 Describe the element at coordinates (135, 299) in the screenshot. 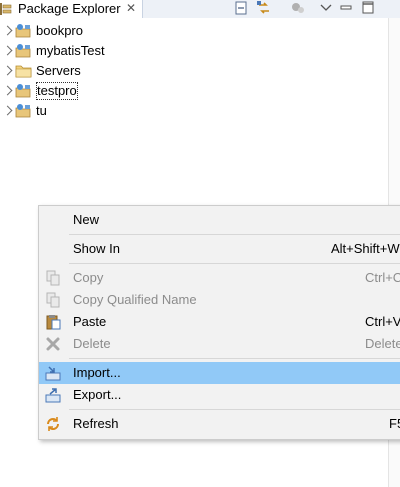

I see `menu-item-label: Copy Qualified Name` at that location.